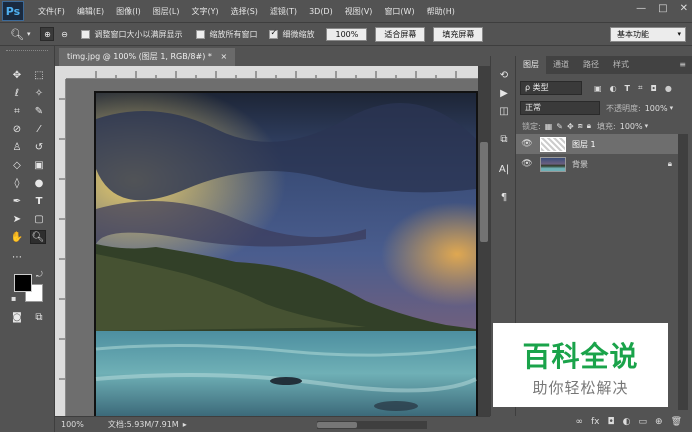 Image resolution: width=692 pixels, height=432 pixels. Describe the element at coordinates (17, 257) in the screenshot. I see `more-tools-icon: ⋯` at that location.